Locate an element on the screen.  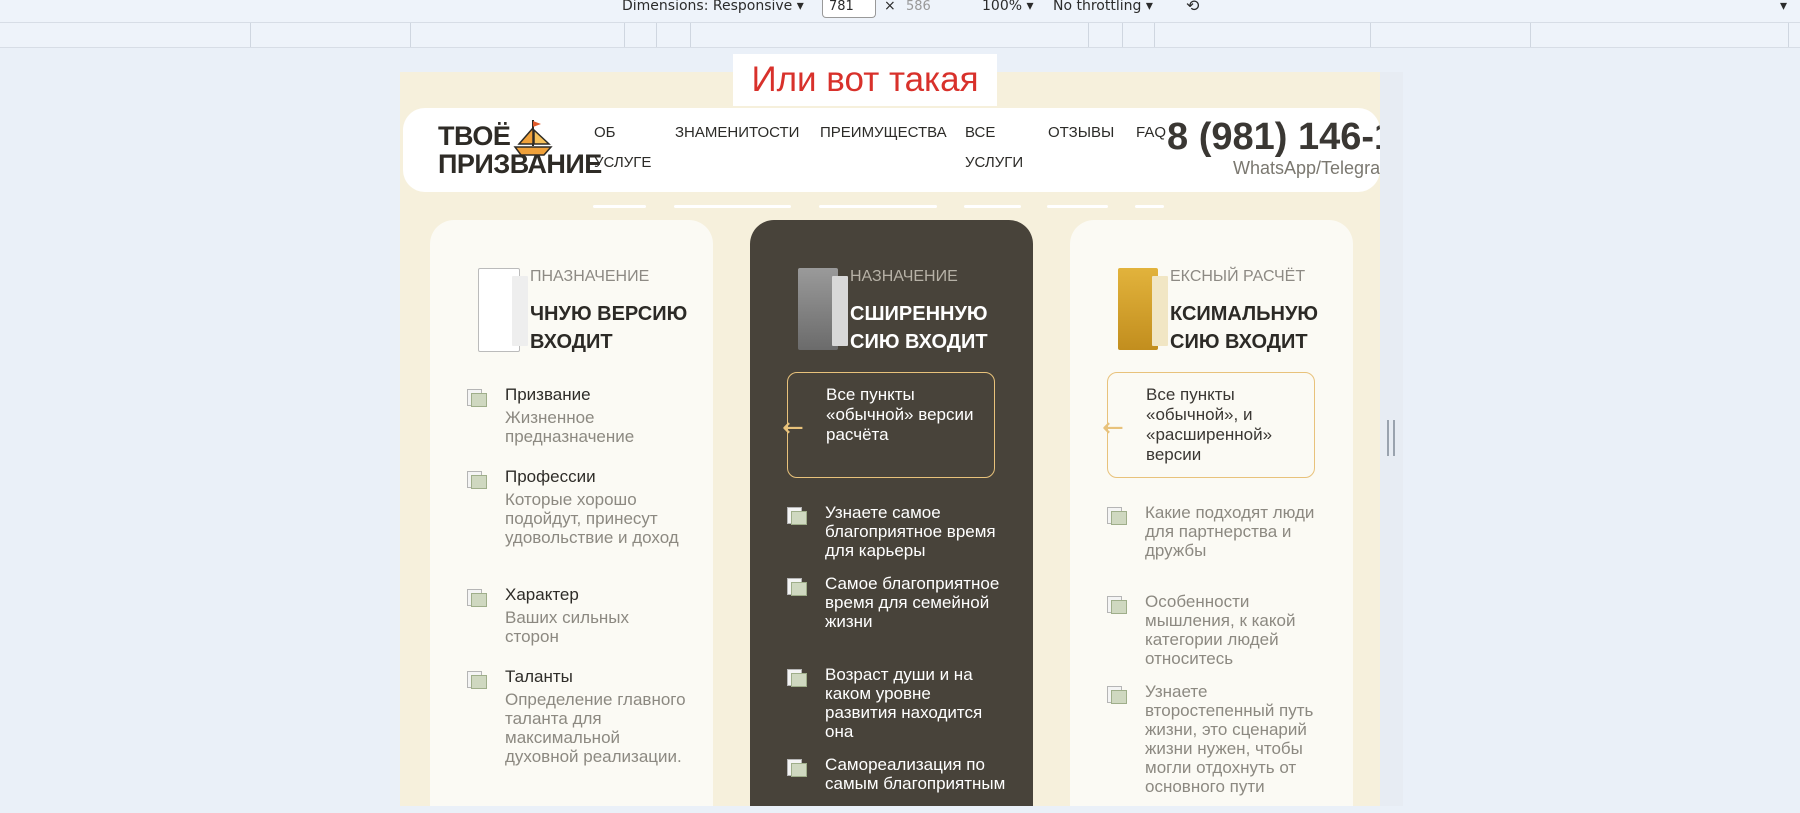
feature-desc: Ваших сильных сторон is located at coordinates (567, 627).